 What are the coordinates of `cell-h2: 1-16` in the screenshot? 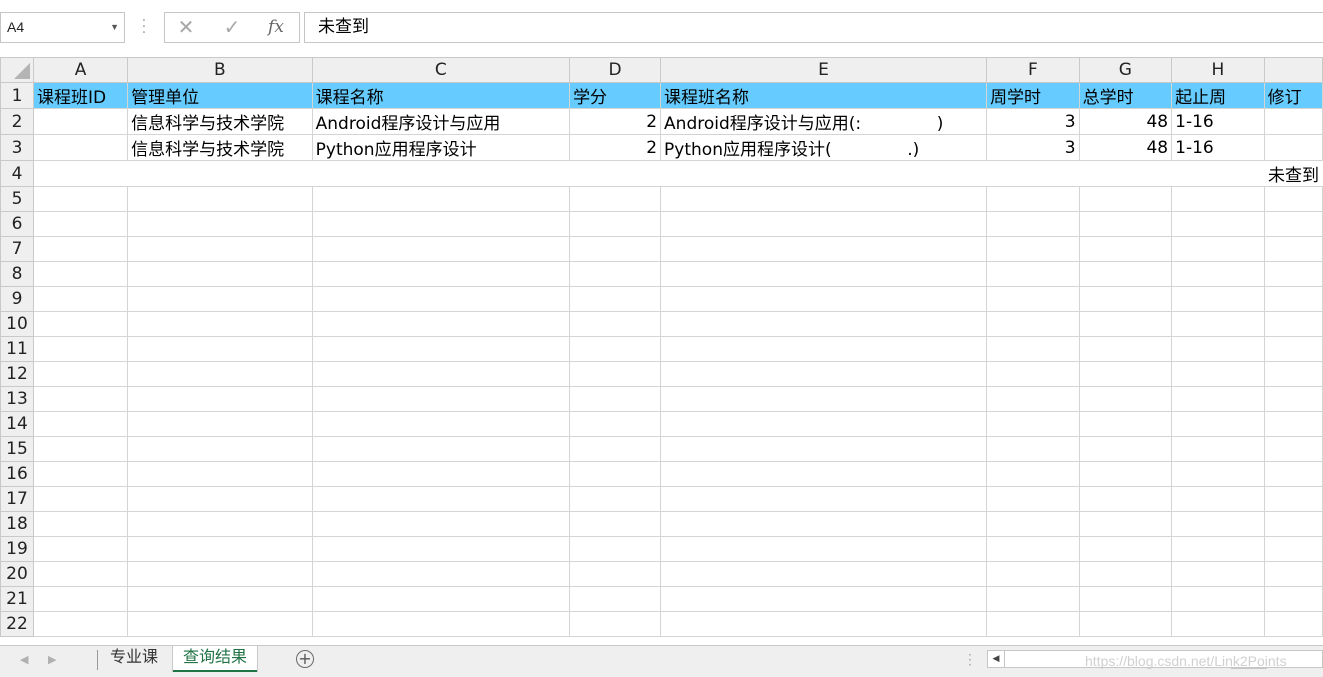 It's located at (1218, 121).